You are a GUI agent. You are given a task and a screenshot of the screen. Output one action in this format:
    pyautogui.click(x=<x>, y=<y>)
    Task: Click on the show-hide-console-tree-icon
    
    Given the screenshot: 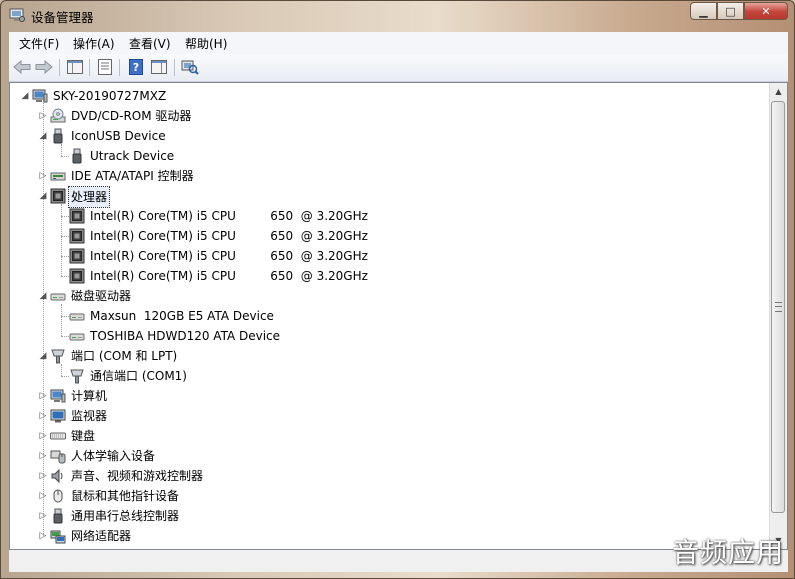 What is the action you would take?
    pyautogui.click(x=75, y=67)
    